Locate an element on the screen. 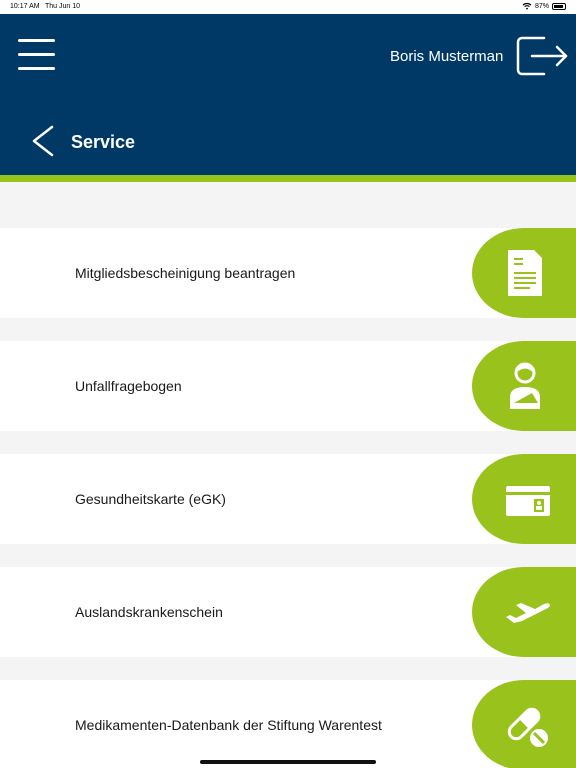 Image resolution: width=576 pixels, height=768 pixels. back-button is located at coordinates (42, 141).